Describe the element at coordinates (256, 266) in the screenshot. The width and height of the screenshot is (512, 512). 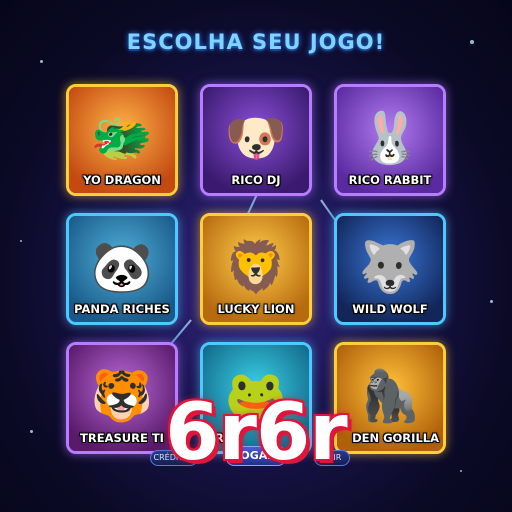
I see `lion-icon: 🦁` at that location.